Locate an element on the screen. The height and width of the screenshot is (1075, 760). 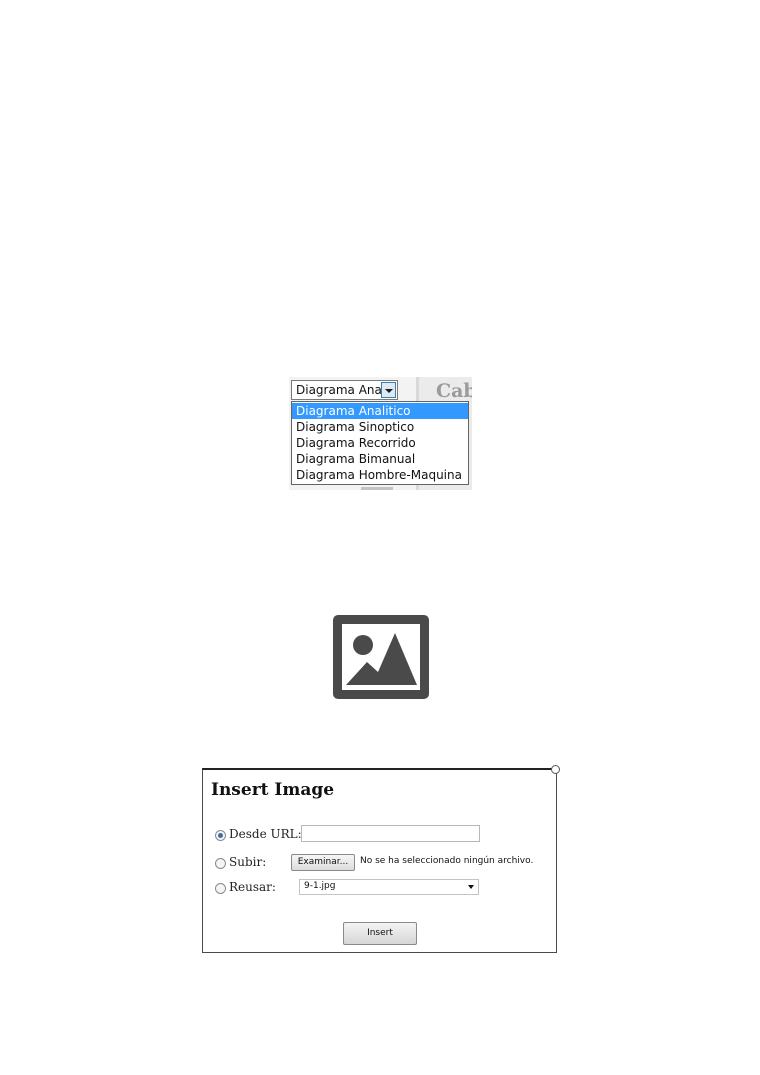
url-input is located at coordinates (390, 833).